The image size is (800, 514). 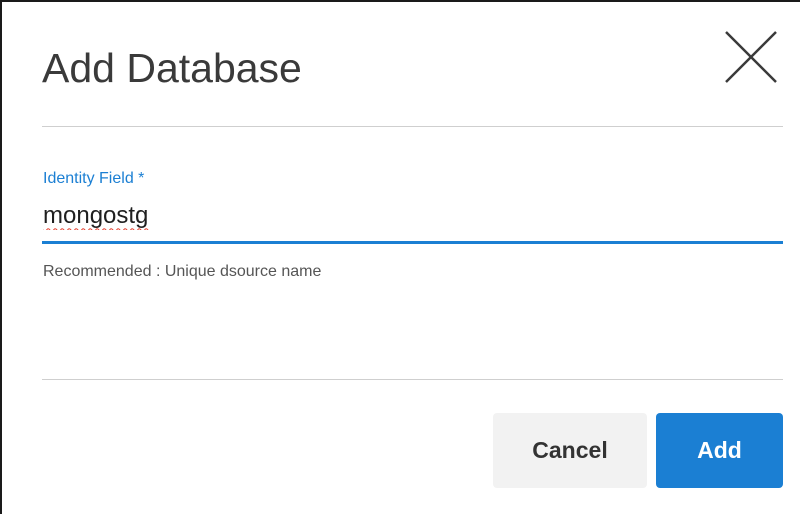 What do you see at coordinates (182, 271) in the screenshot?
I see `identity-field-helper-text: Recommended : Unique dsource name` at bounding box center [182, 271].